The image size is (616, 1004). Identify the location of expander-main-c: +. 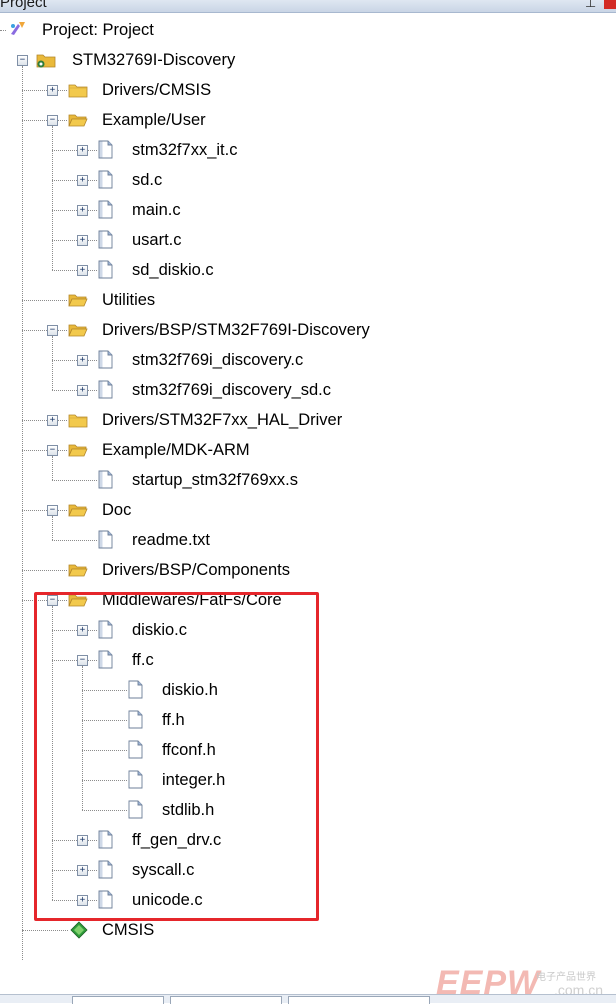
(82, 210).